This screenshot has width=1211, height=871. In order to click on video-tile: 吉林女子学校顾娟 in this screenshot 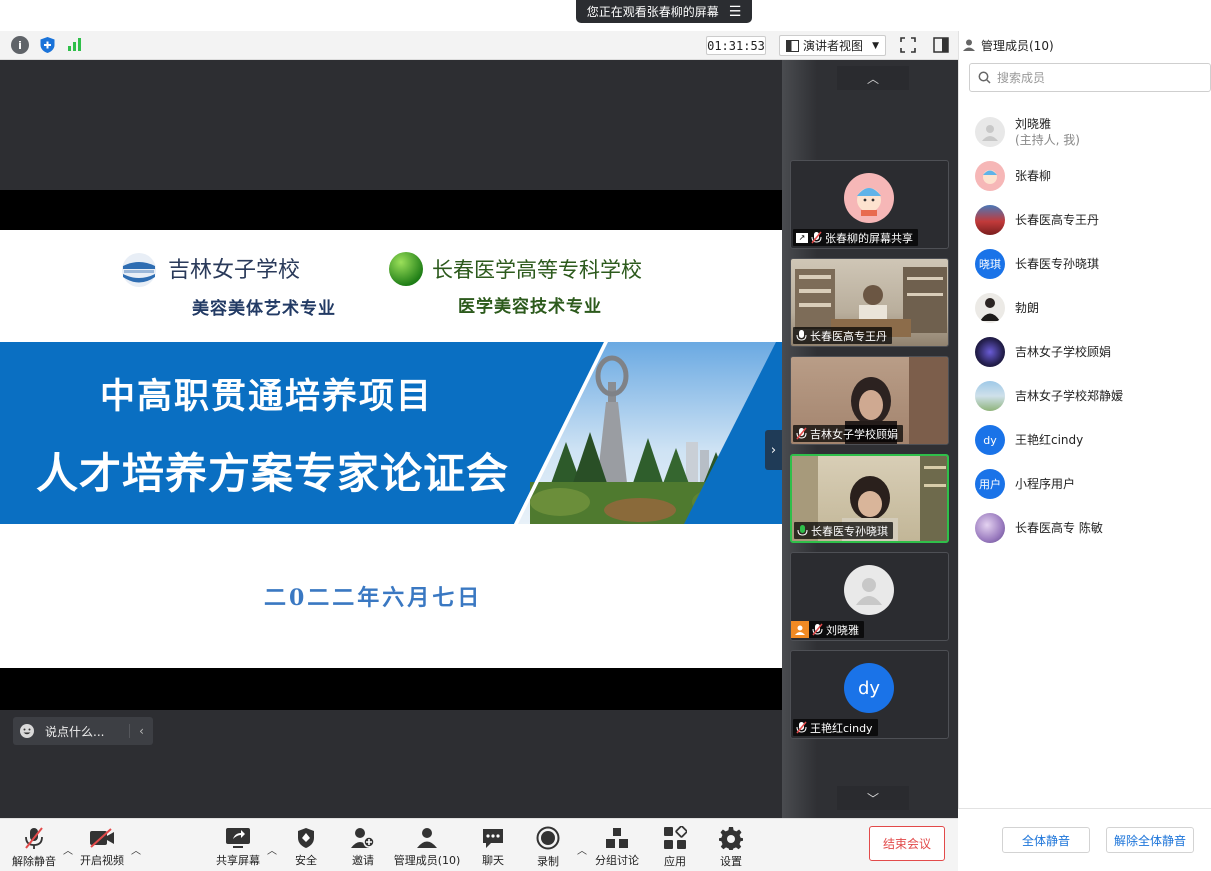, I will do `click(869, 400)`.